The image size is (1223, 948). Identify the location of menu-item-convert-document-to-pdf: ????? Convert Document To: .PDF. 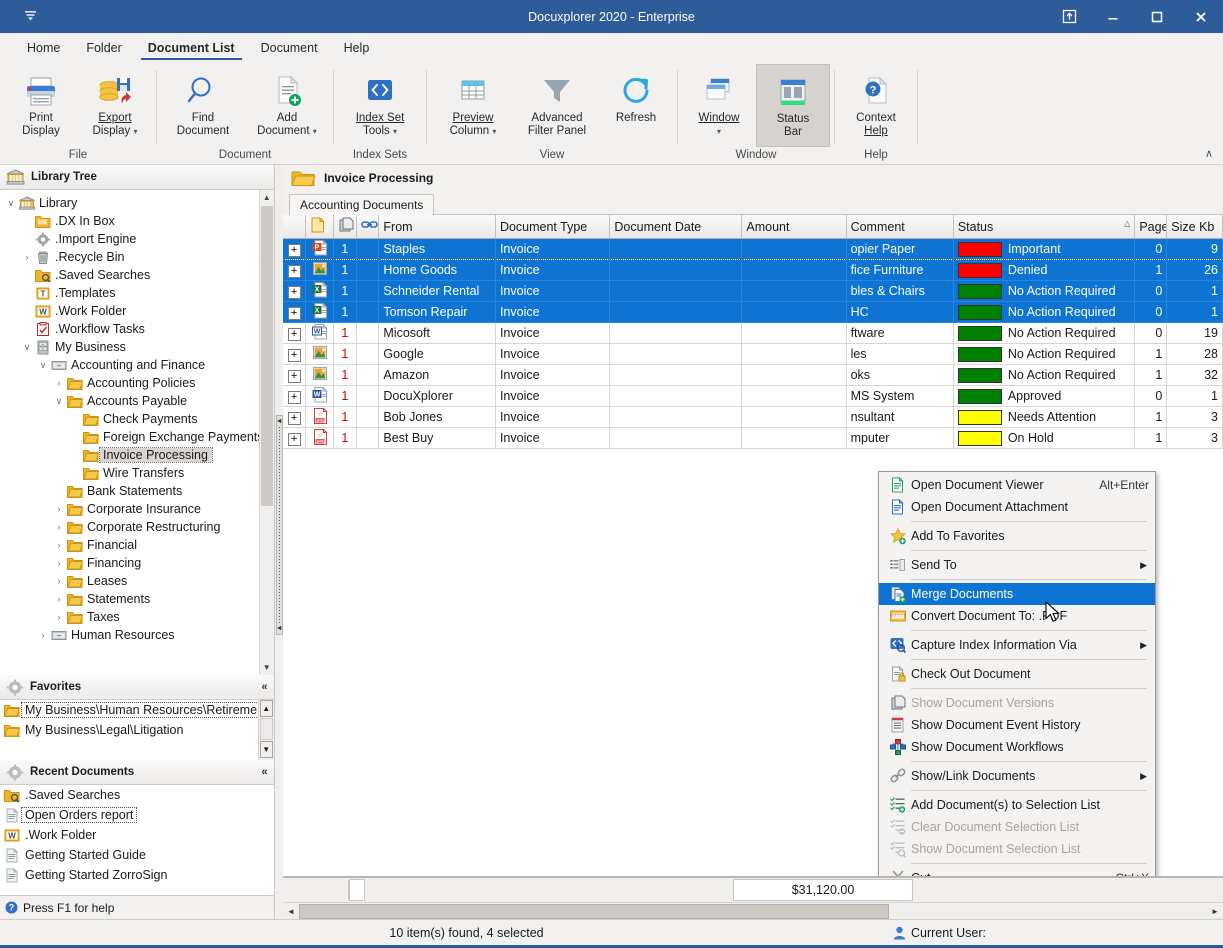
(1017, 616).